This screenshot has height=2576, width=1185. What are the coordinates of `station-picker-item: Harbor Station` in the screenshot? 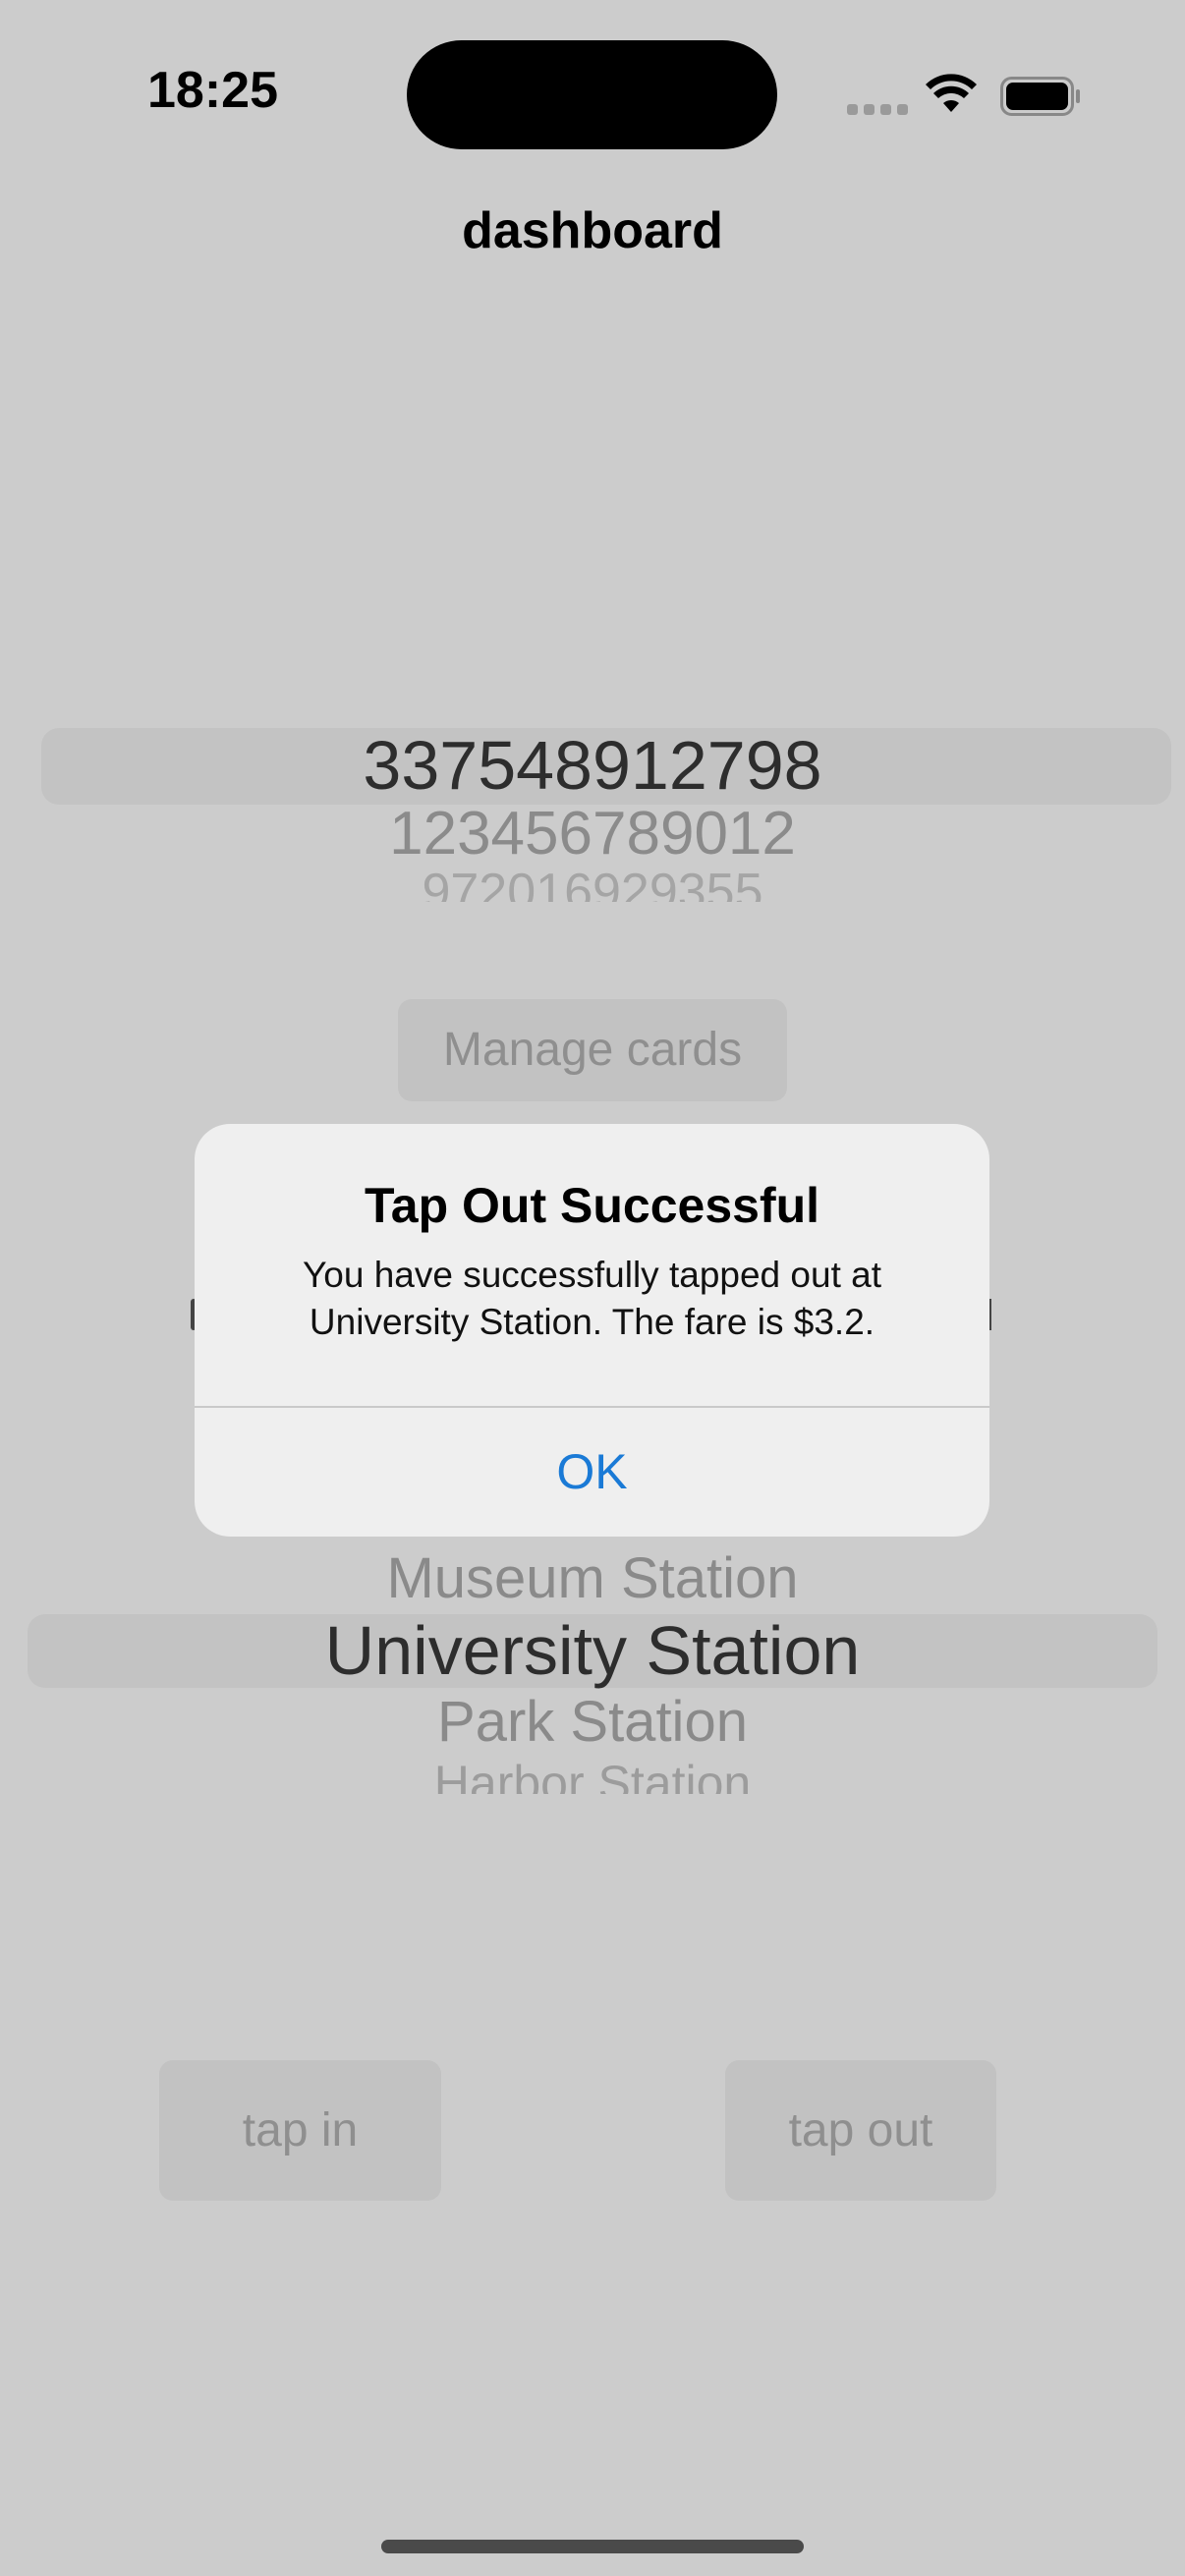 It's located at (592, 1774).